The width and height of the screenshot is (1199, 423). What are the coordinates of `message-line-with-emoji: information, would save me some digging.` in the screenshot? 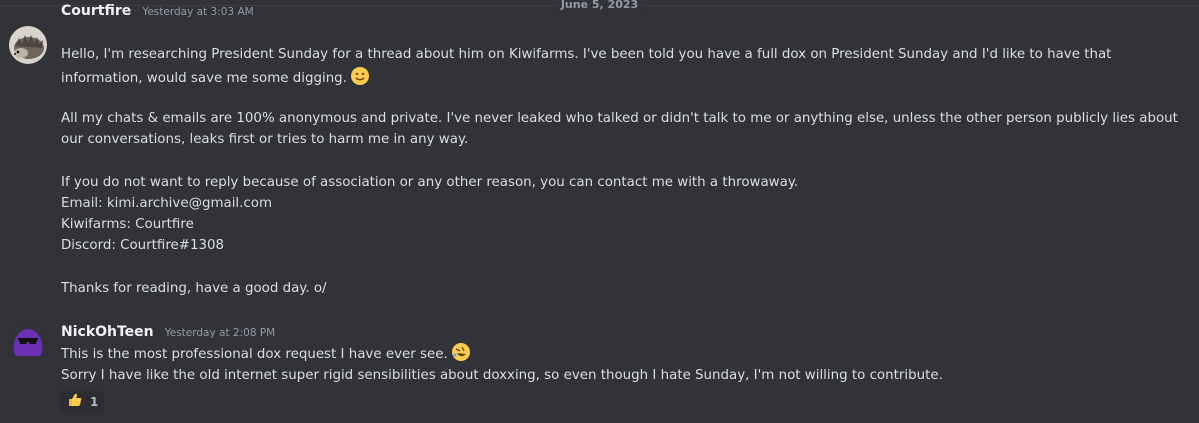 It's located at (215, 79).